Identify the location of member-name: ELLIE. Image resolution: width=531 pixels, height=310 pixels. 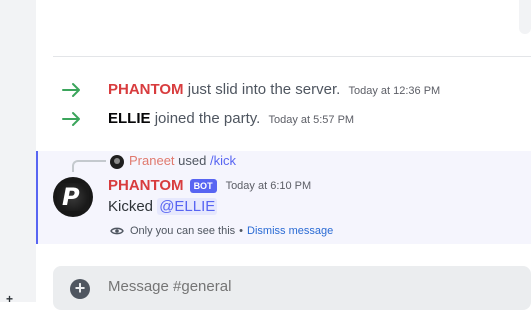
(129, 118).